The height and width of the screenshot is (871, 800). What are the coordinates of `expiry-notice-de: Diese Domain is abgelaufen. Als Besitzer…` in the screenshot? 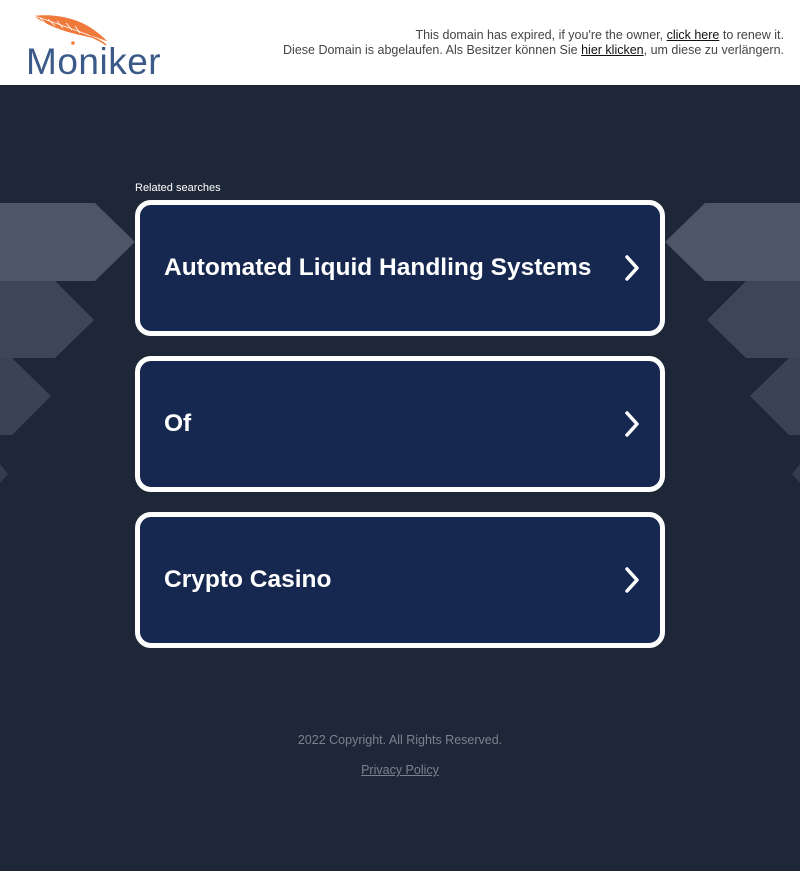 It's located at (533, 50).